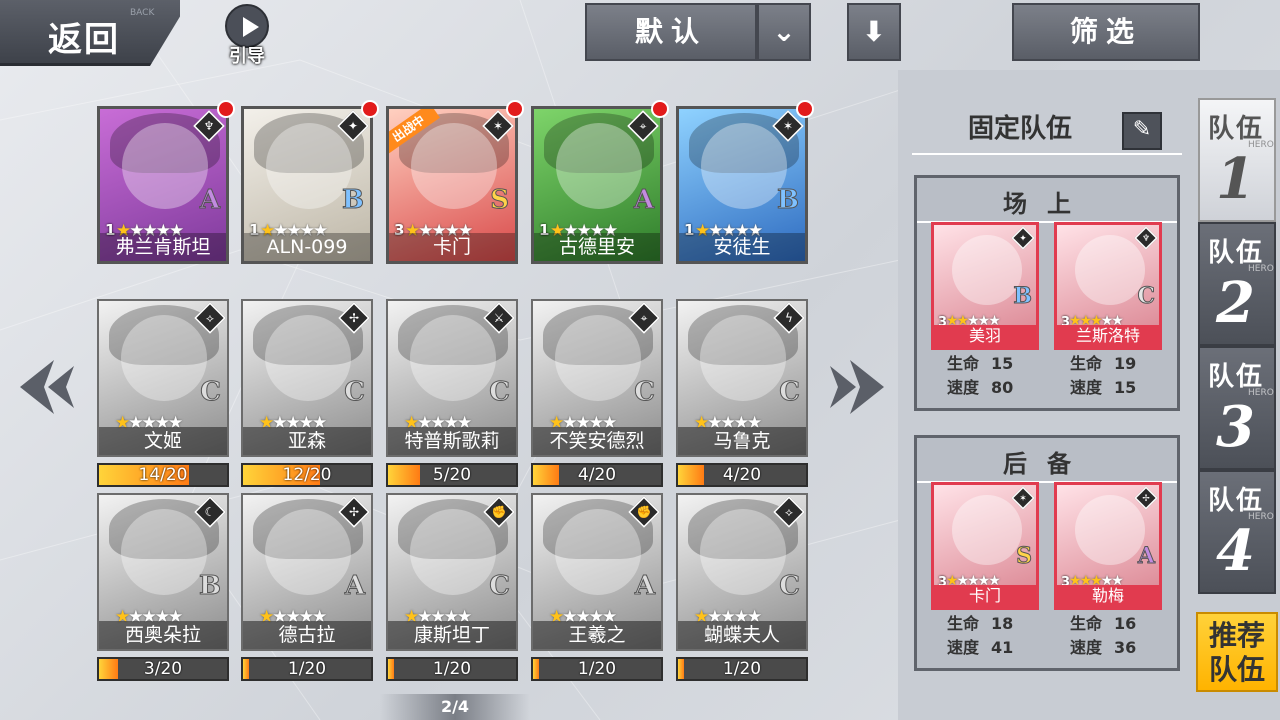  Describe the element at coordinates (166, 182) in the screenshot. I see `hero-card: ♆ A 1 ★★★★★ 弗兰肯斯坦` at that location.